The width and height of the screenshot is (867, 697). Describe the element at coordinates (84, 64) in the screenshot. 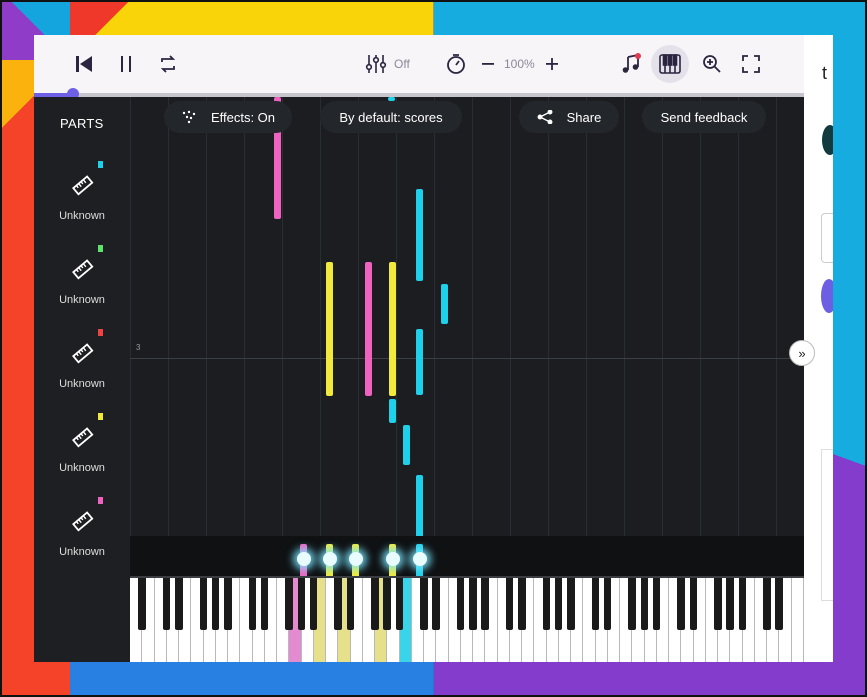

I see `skip-to-start-button` at that location.